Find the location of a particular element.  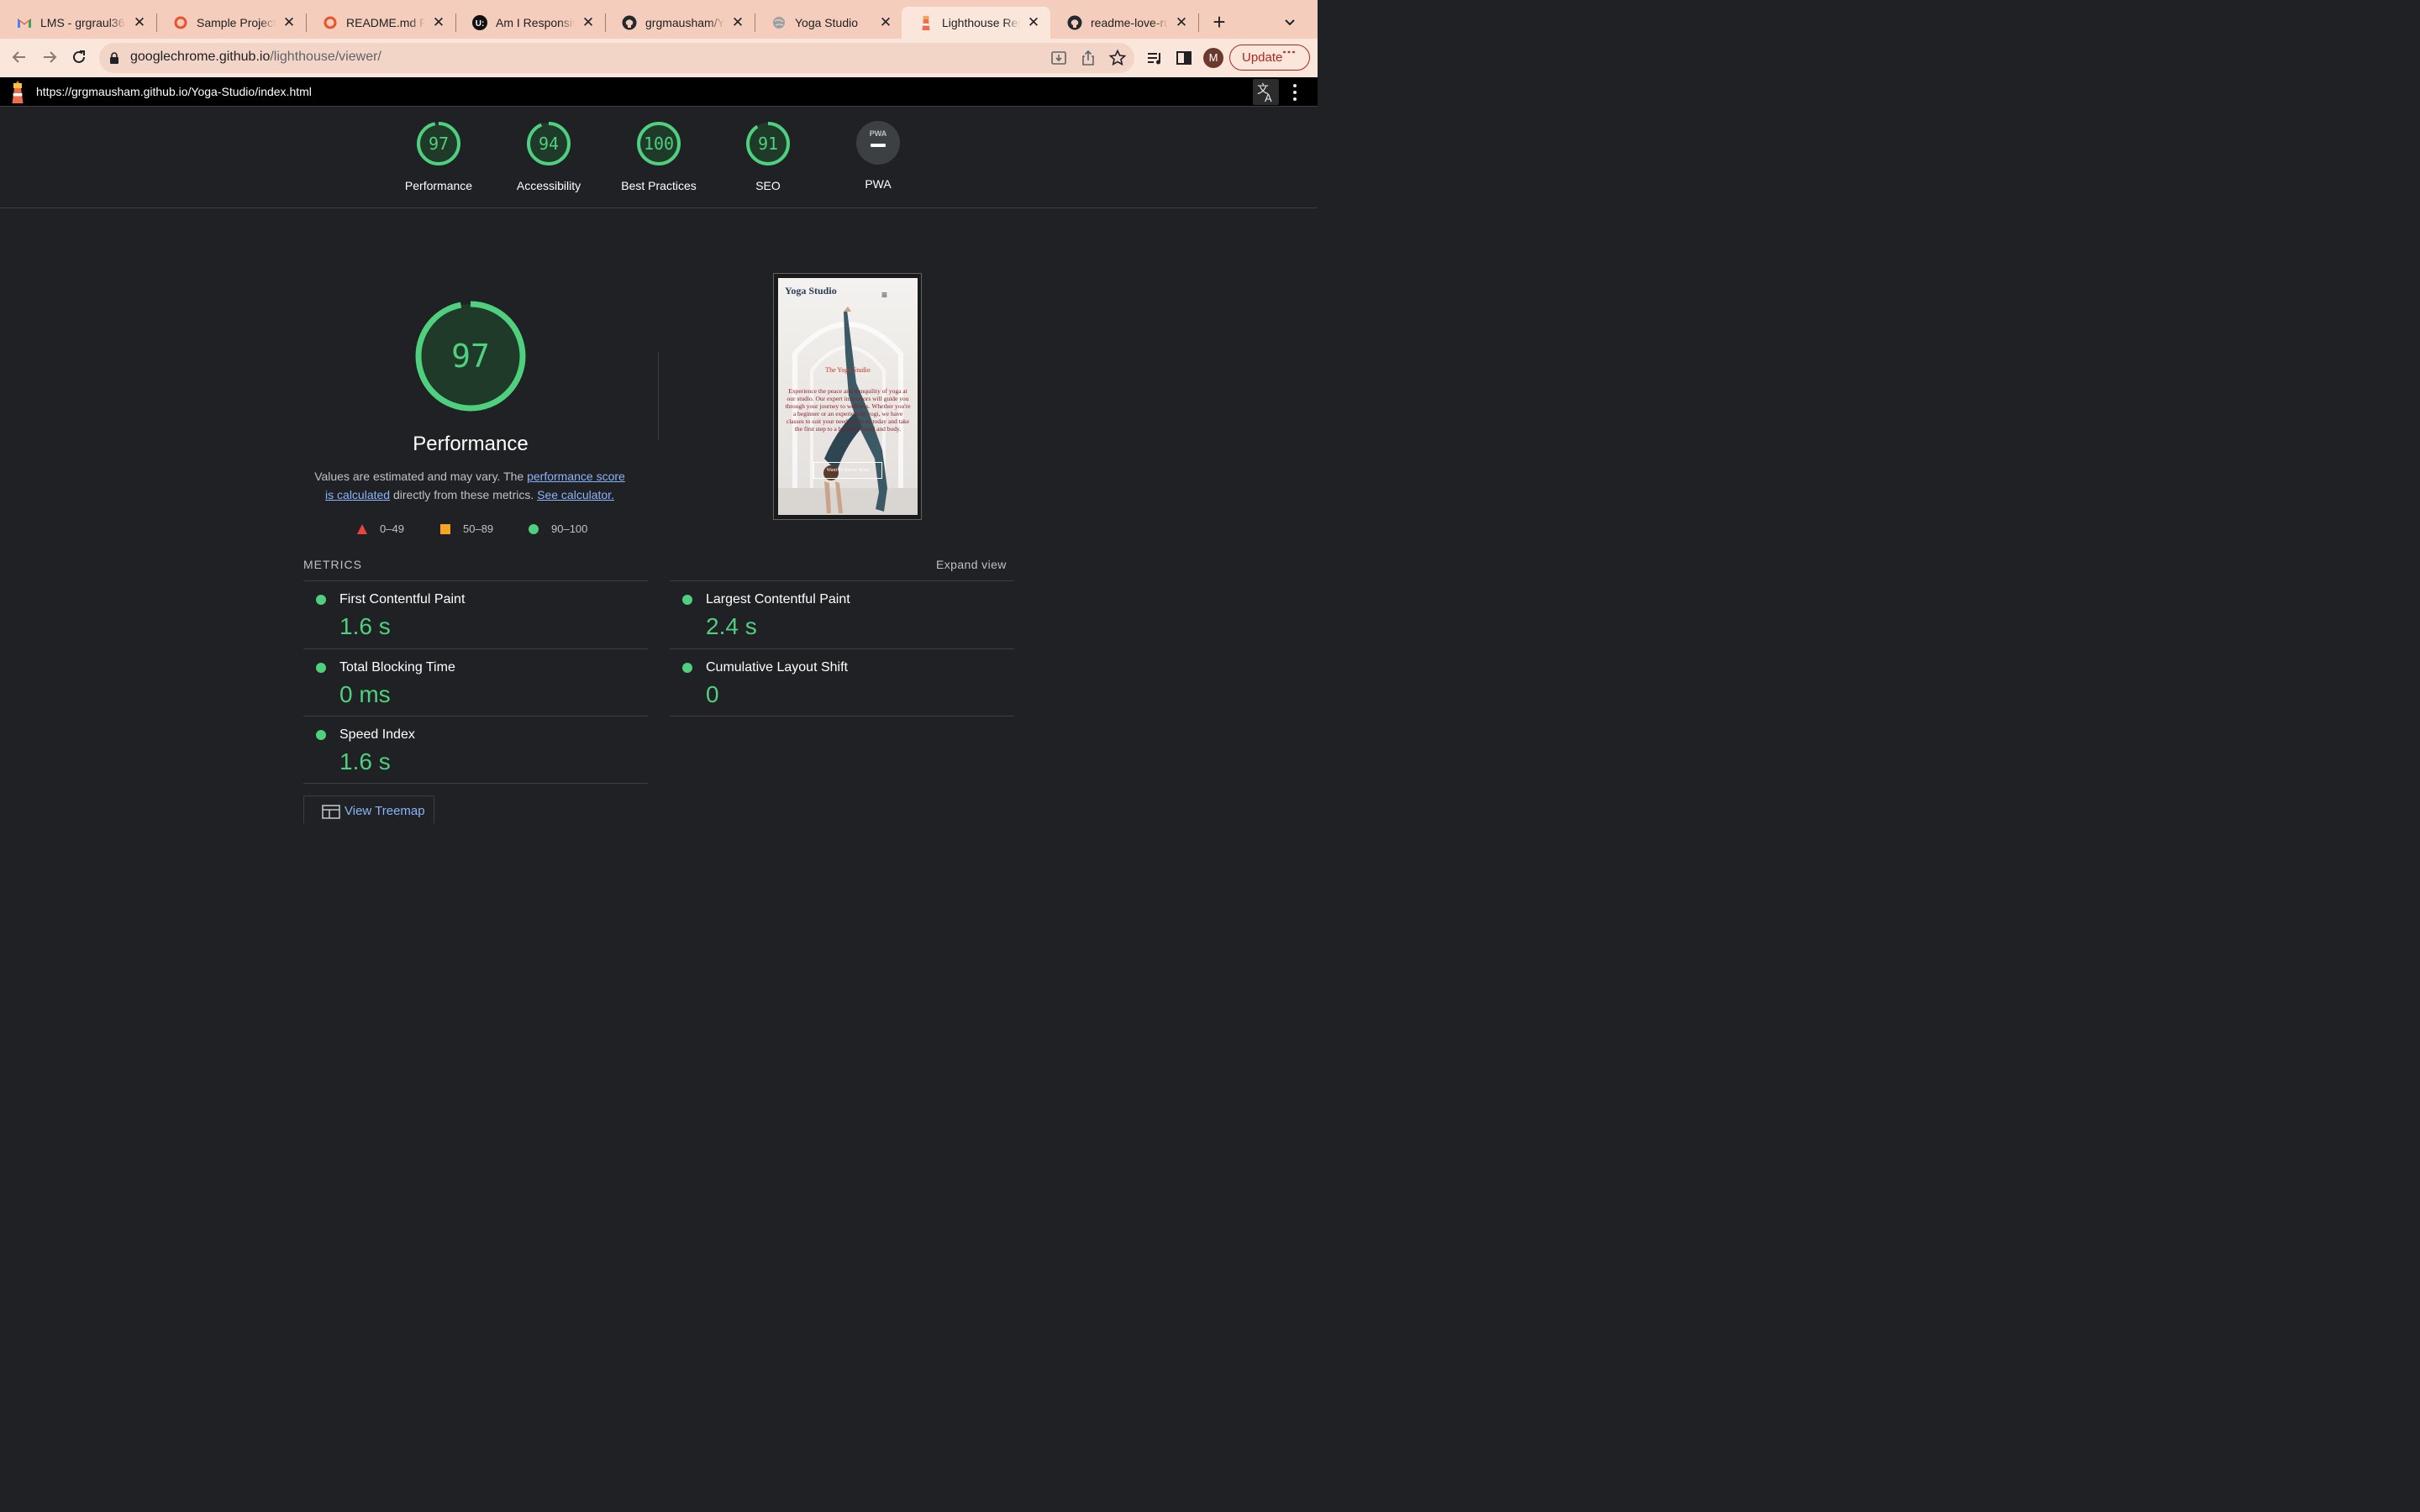

profile-avatar: M is located at coordinates (1213, 58).